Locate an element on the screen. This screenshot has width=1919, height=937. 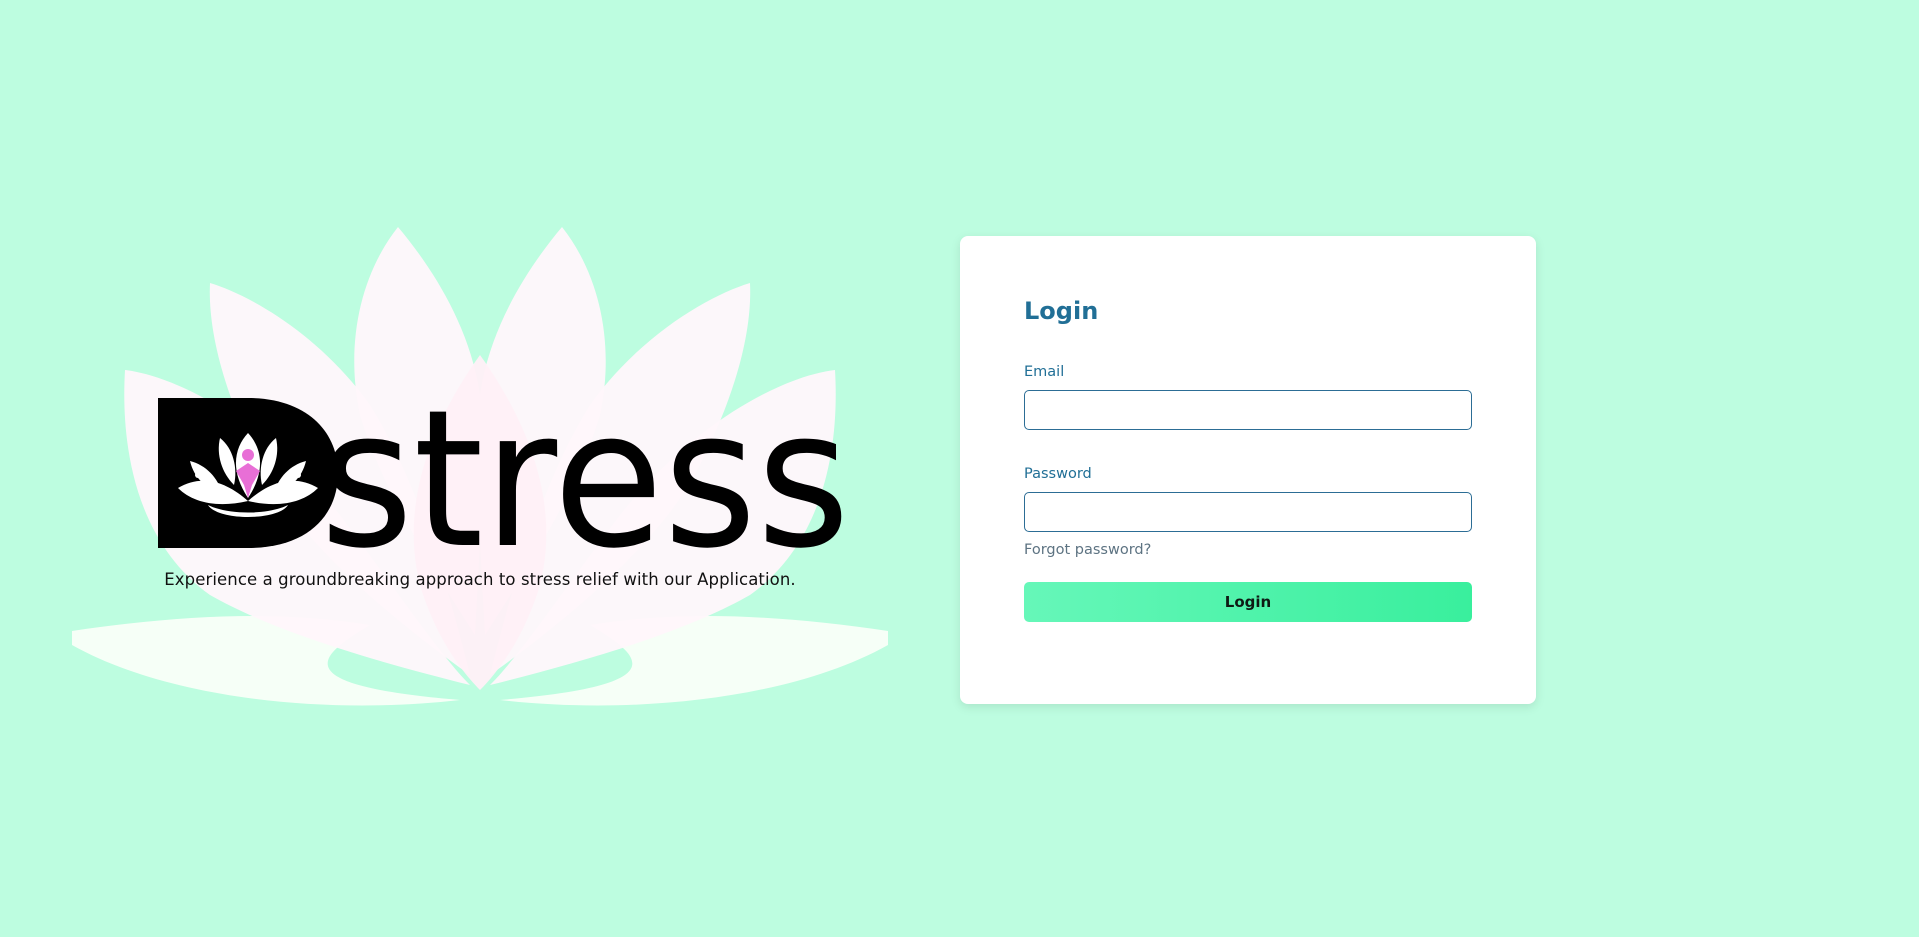
login-button: Login is located at coordinates (1248, 602).